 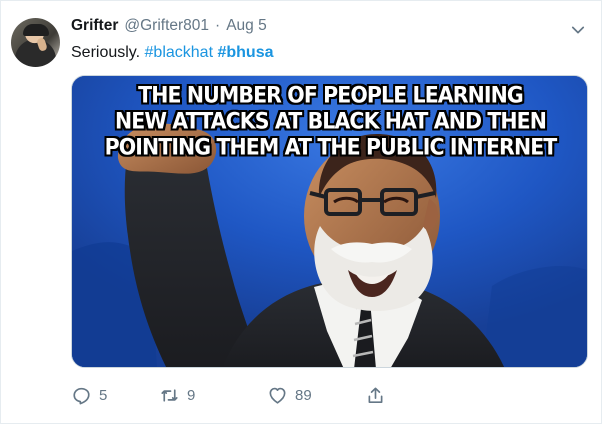 I want to click on tweet-actions: 5 9 89, so click(x=321, y=395).